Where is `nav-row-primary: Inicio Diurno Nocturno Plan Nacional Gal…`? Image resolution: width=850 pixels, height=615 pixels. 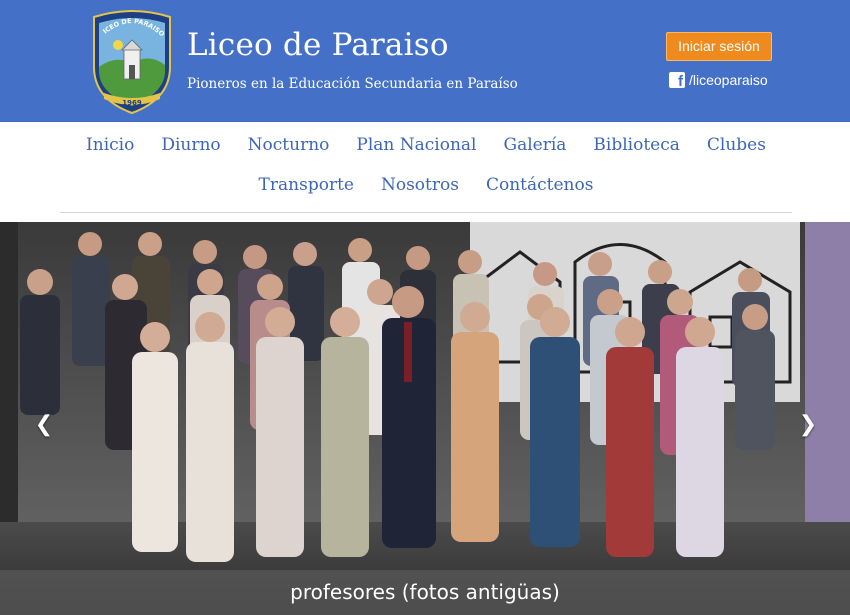 nav-row-primary: Inicio Diurno Nocturno Plan Nacional Gal… is located at coordinates (426, 145).